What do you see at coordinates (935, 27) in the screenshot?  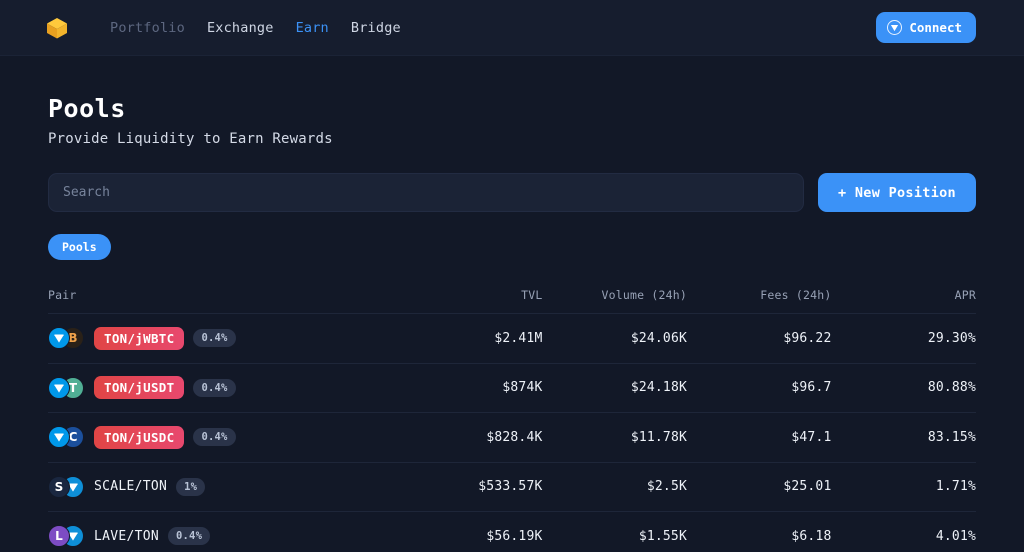 I see `connect-label: Connect` at bounding box center [935, 27].